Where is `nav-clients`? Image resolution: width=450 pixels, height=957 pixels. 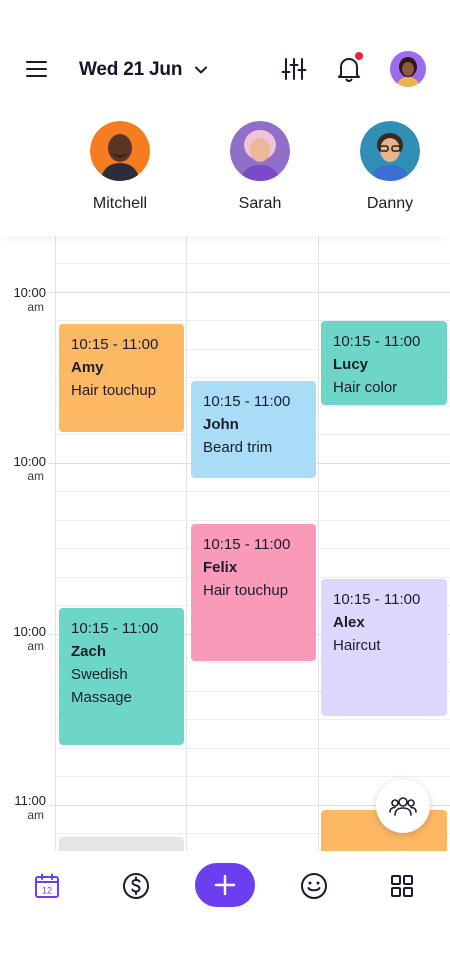 nav-clients is located at coordinates (314, 886).